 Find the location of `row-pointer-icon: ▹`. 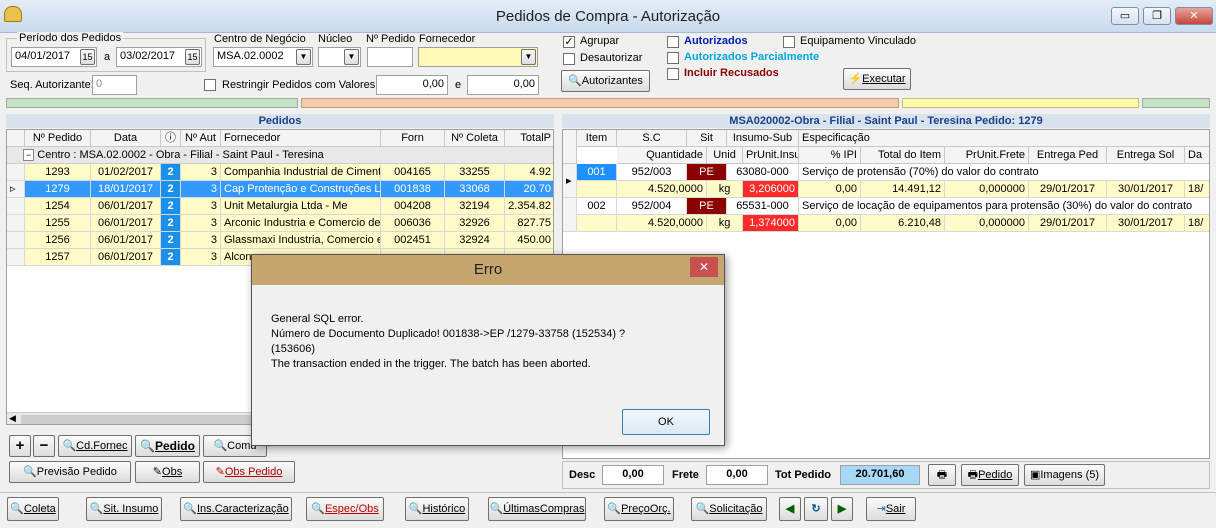

row-pointer-icon: ▹ is located at coordinates (16, 189).